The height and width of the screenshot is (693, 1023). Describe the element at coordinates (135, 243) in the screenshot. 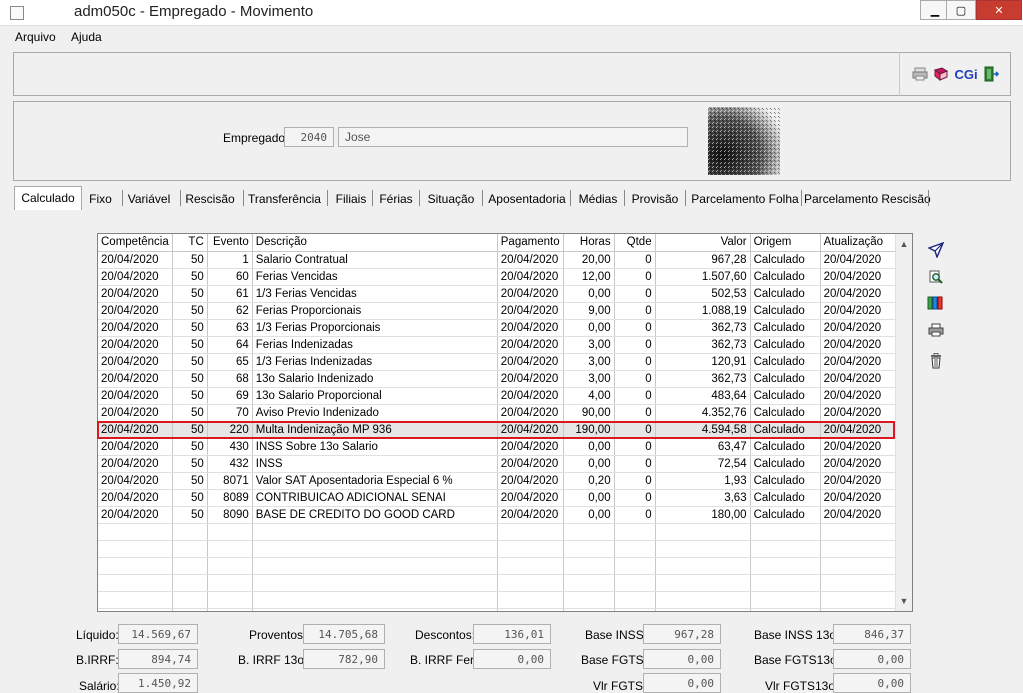

I see `col-competencia: Competência` at that location.